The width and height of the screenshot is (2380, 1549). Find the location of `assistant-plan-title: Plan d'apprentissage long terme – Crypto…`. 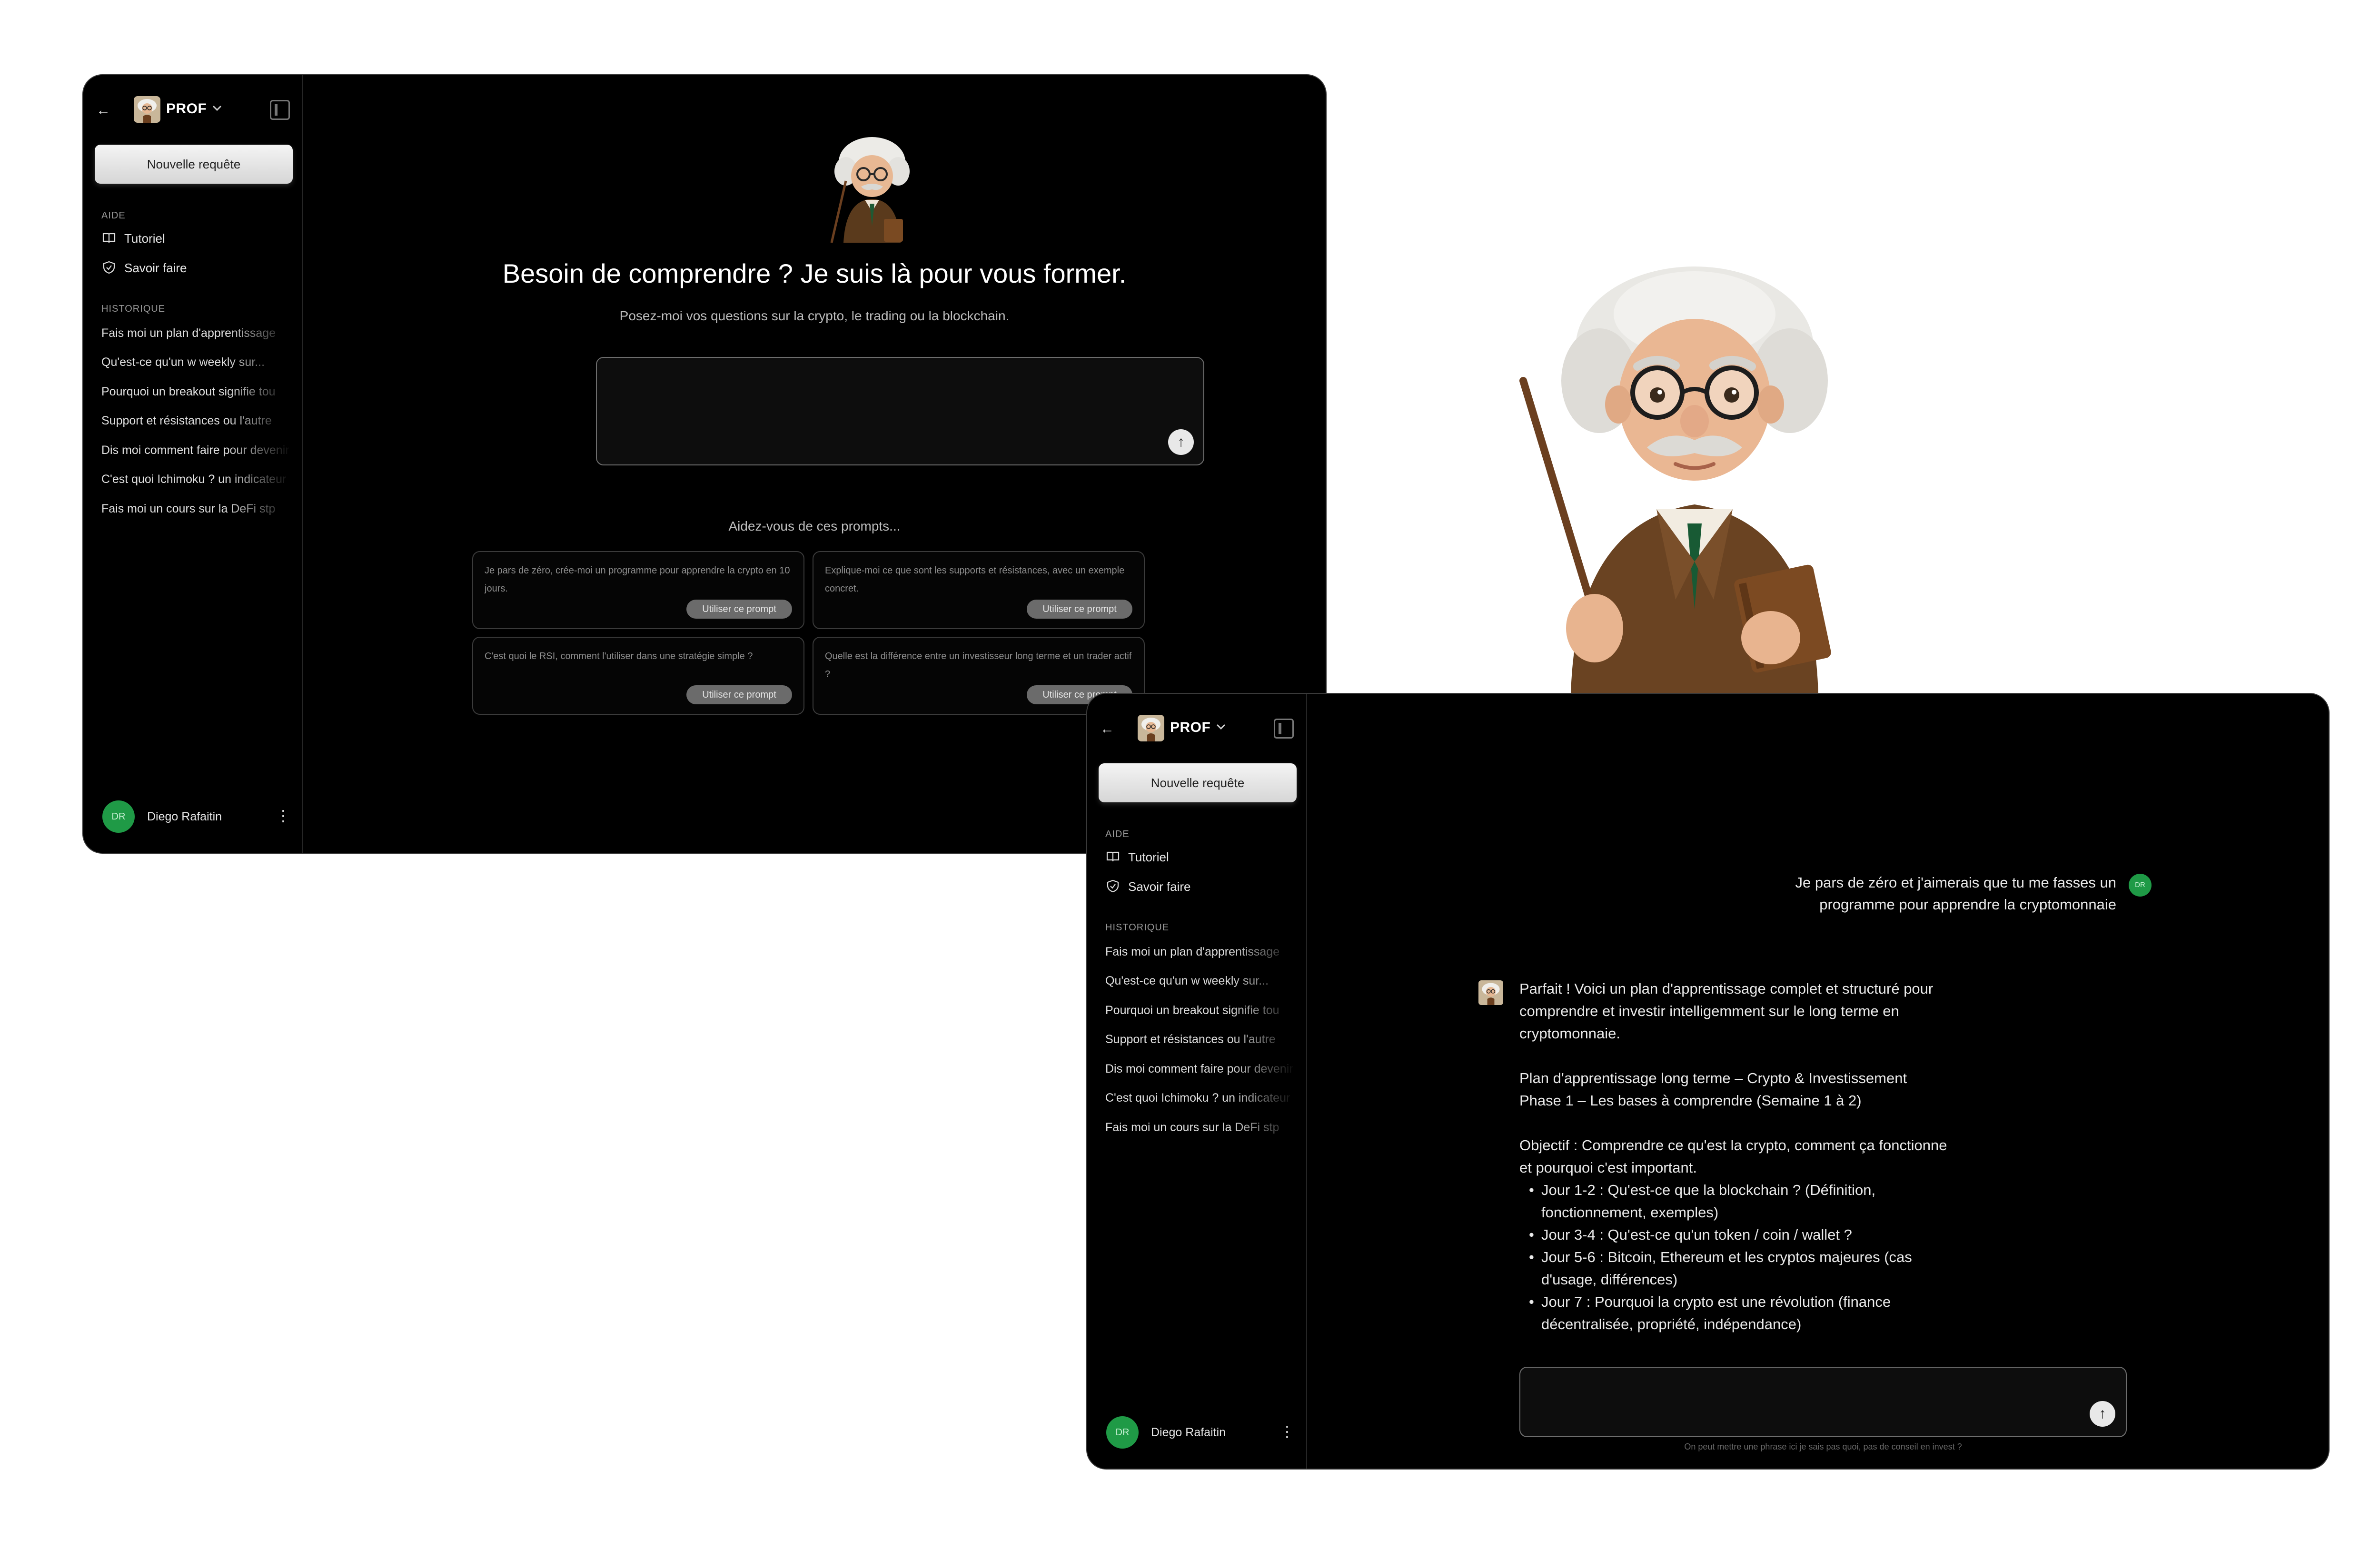

assistant-plan-title: Plan d'apprentissage long terme – Crypto… is located at coordinates (1713, 1078).